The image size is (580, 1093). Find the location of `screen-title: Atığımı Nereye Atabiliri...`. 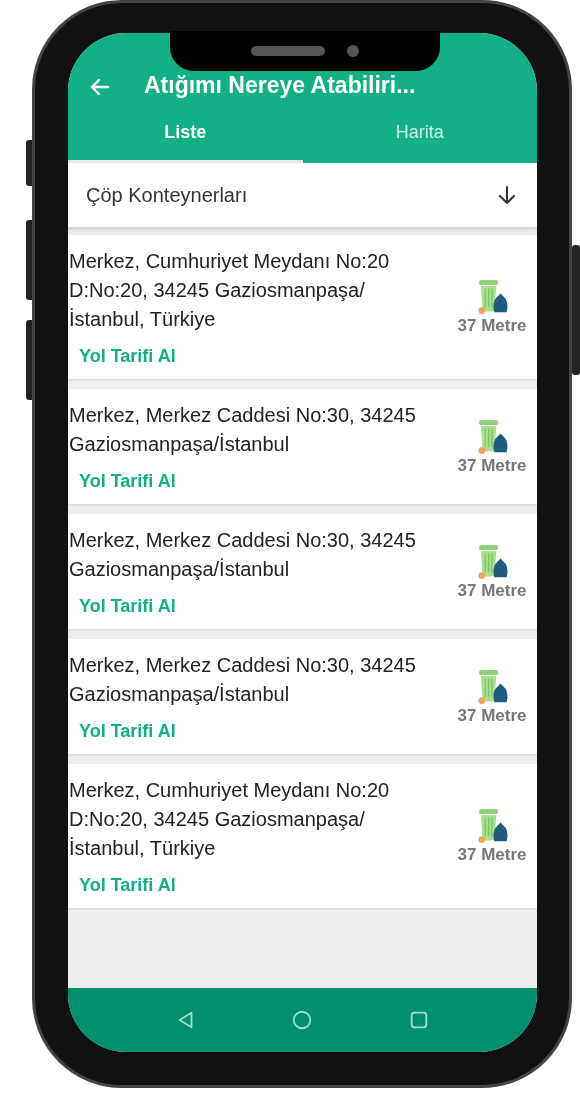

screen-title: Atığımı Nereye Atabiliri... is located at coordinates (280, 85).